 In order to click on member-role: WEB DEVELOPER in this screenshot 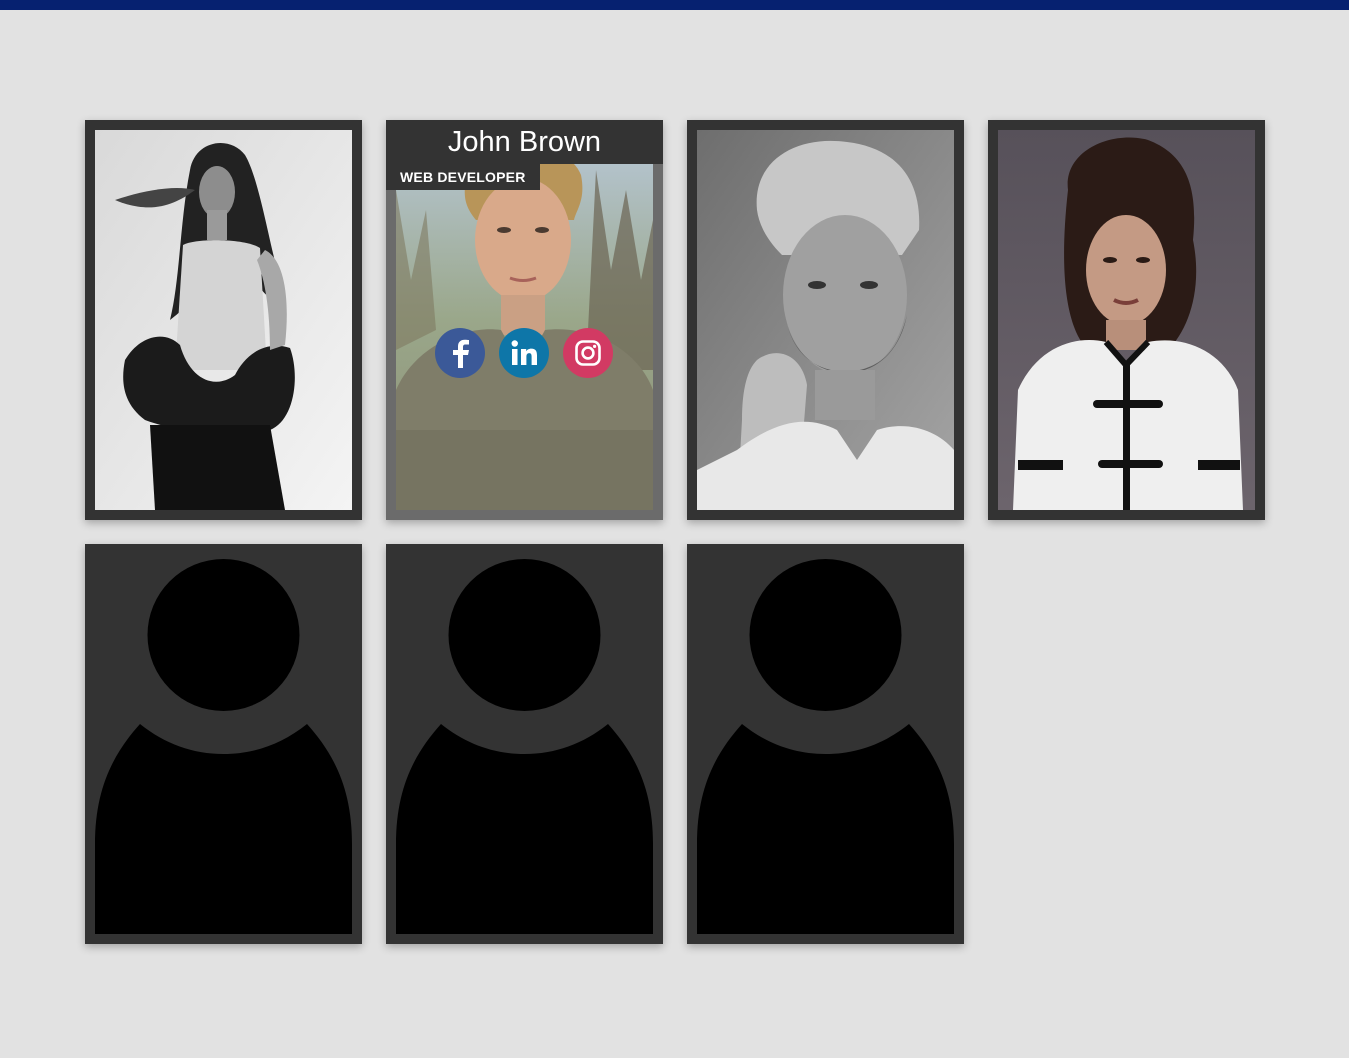, I will do `click(463, 177)`.